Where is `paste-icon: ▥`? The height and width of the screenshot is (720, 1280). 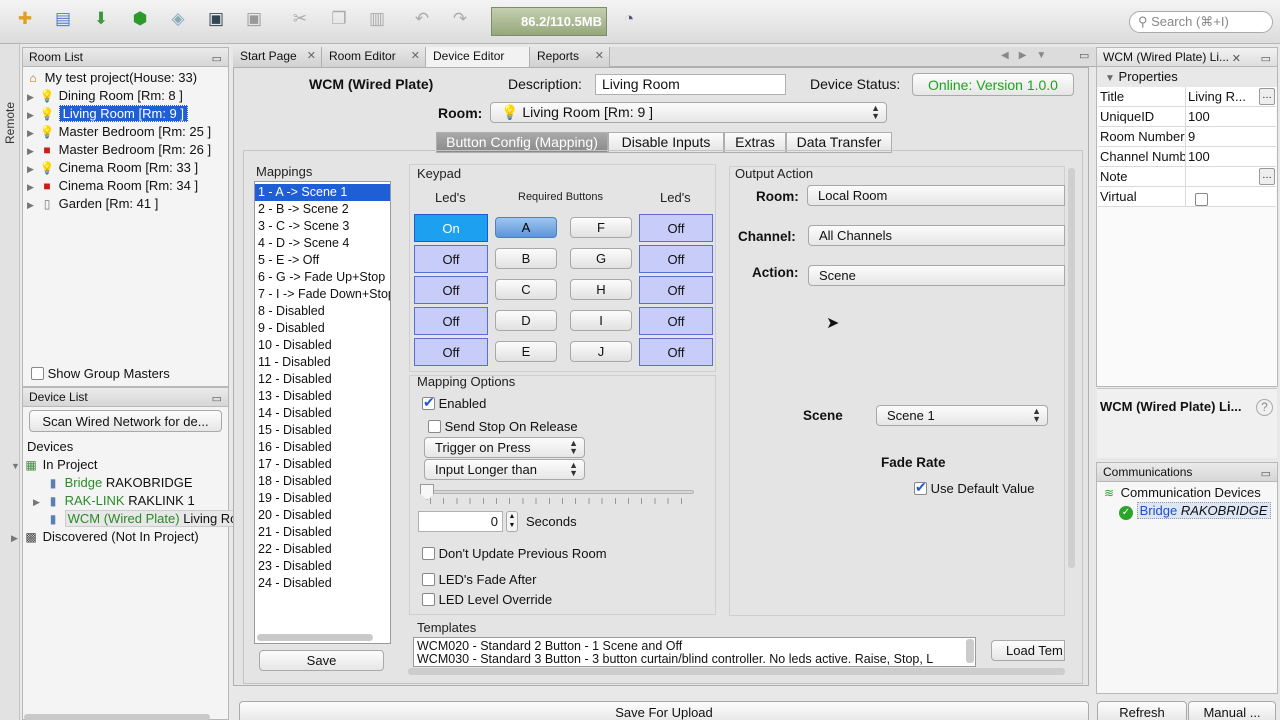 paste-icon: ▥ is located at coordinates (377, 19).